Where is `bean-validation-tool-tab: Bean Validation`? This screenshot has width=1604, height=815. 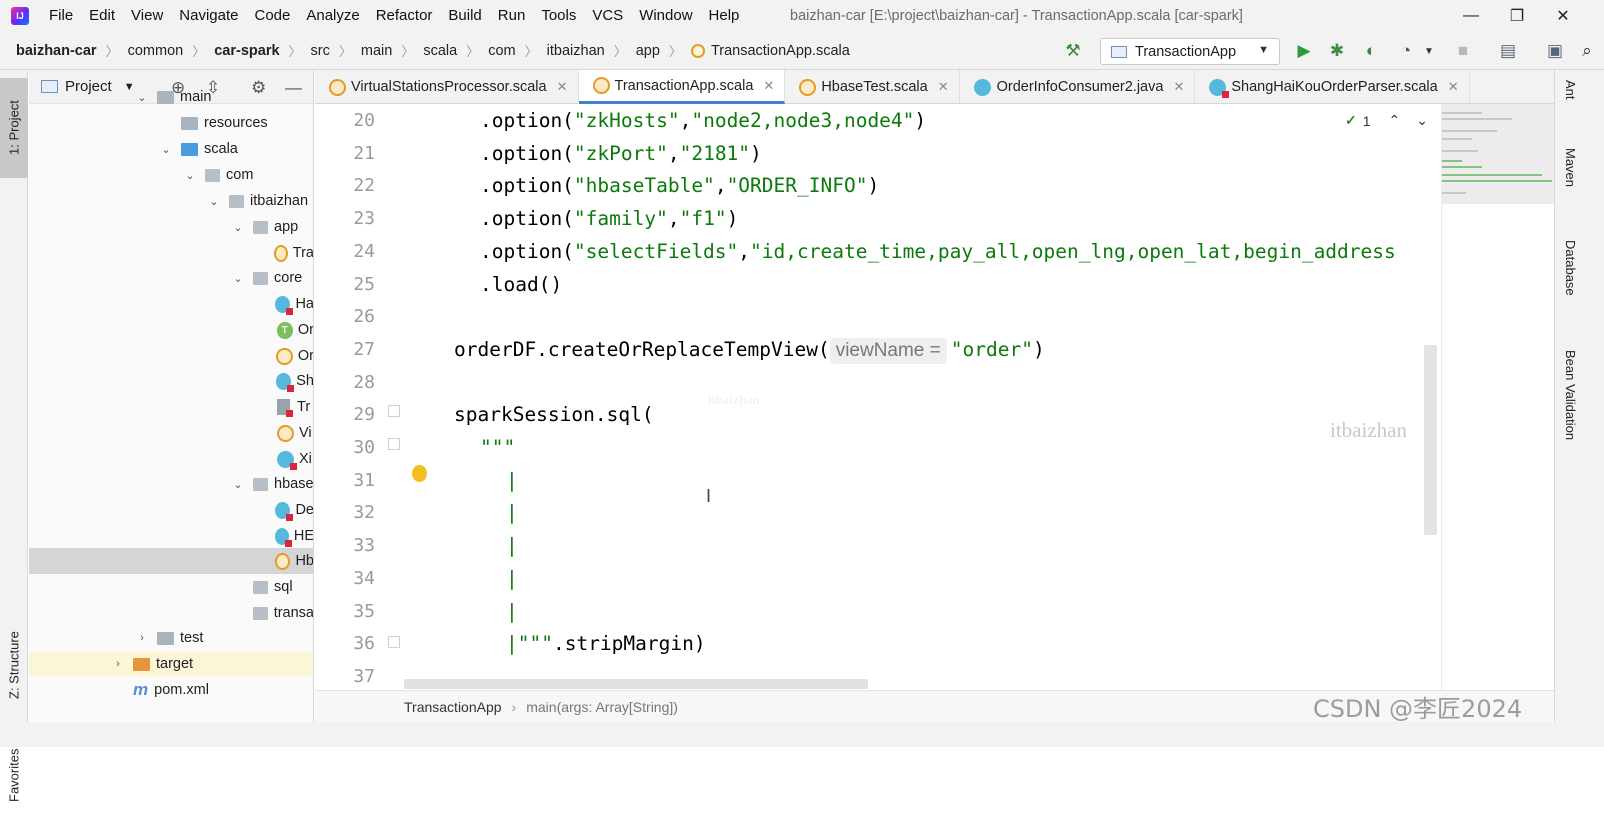
bean-validation-tool-tab: Bean Validation is located at coordinates (1570, 395).